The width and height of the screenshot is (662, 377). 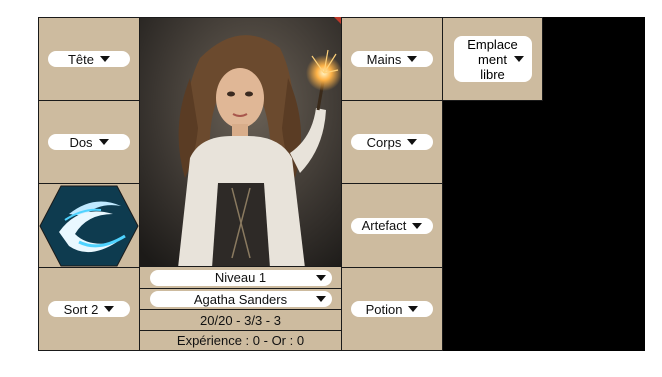 I want to click on stats-text: 20/20 - 3/3 - 3, so click(x=240, y=320).